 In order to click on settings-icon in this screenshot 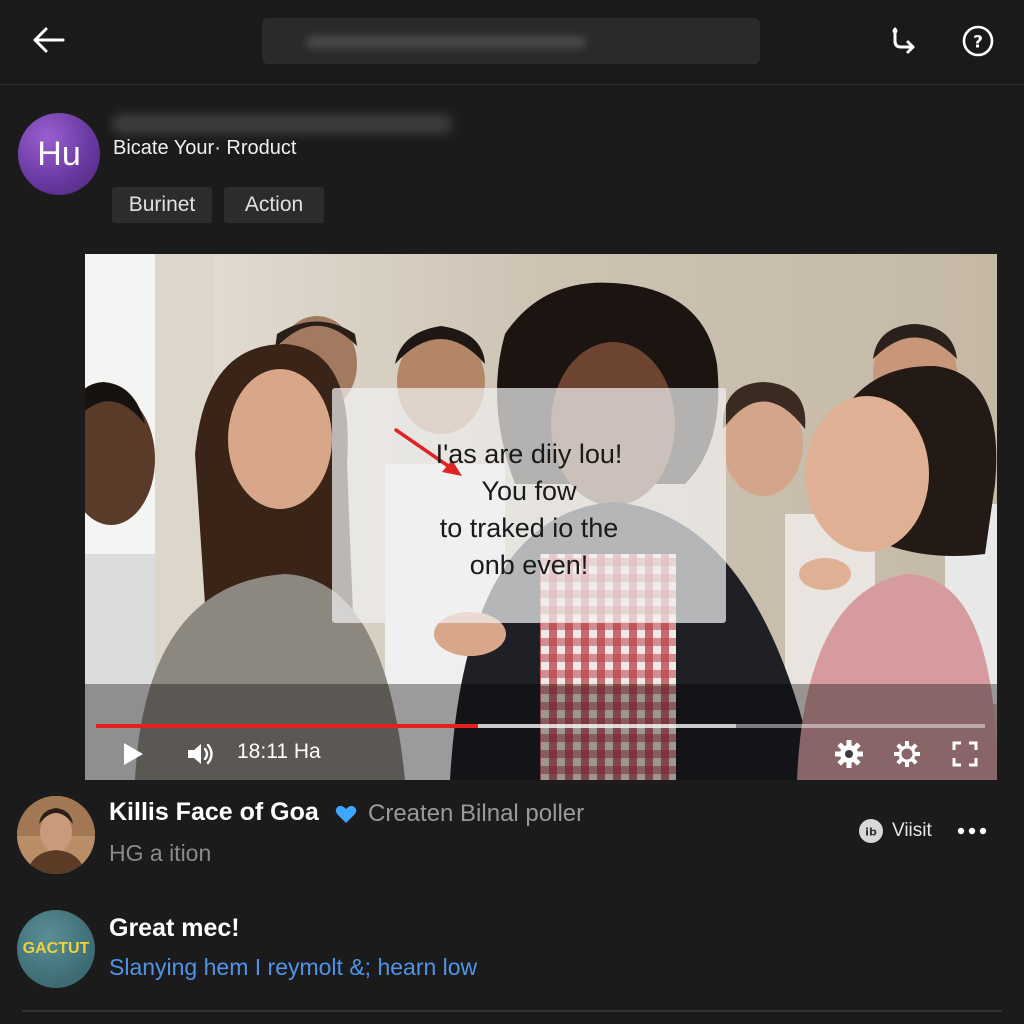, I will do `click(849, 754)`.